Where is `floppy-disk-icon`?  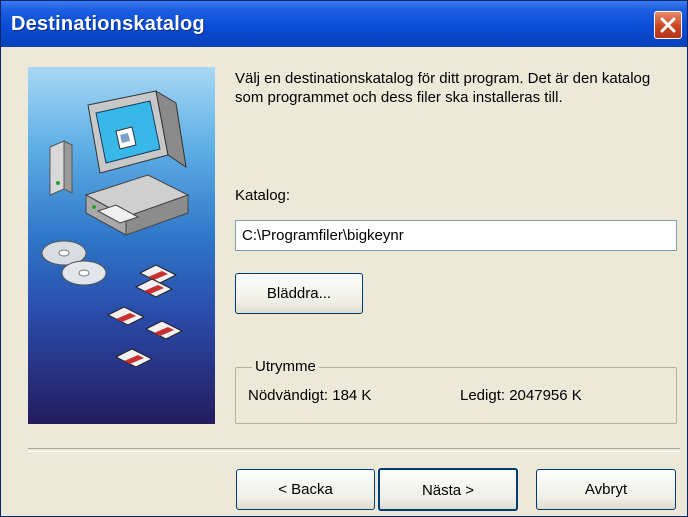
floppy-disk-icon is located at coordinates (145, 316).